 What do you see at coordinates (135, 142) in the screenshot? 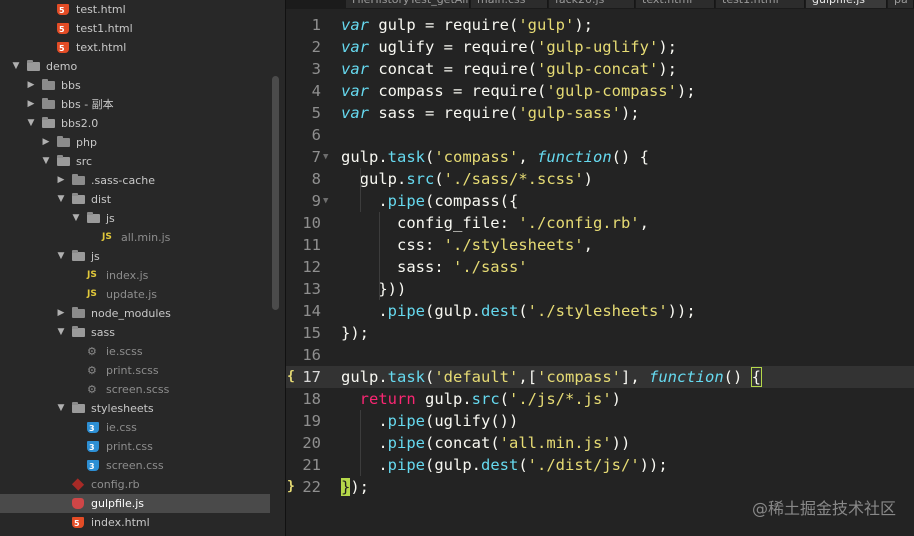
I see `tree-folder: ▶ php` at bounding box center [135, 142].